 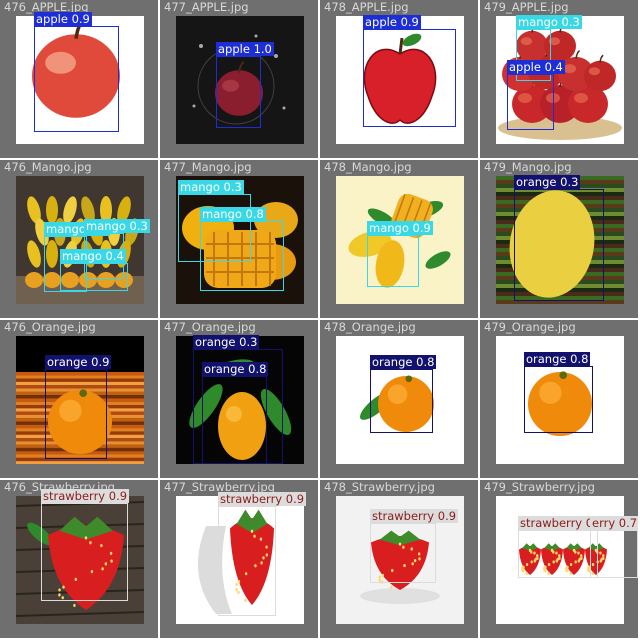 I want to click on detection-label: orange 0.9, so click(x=78, y=362).